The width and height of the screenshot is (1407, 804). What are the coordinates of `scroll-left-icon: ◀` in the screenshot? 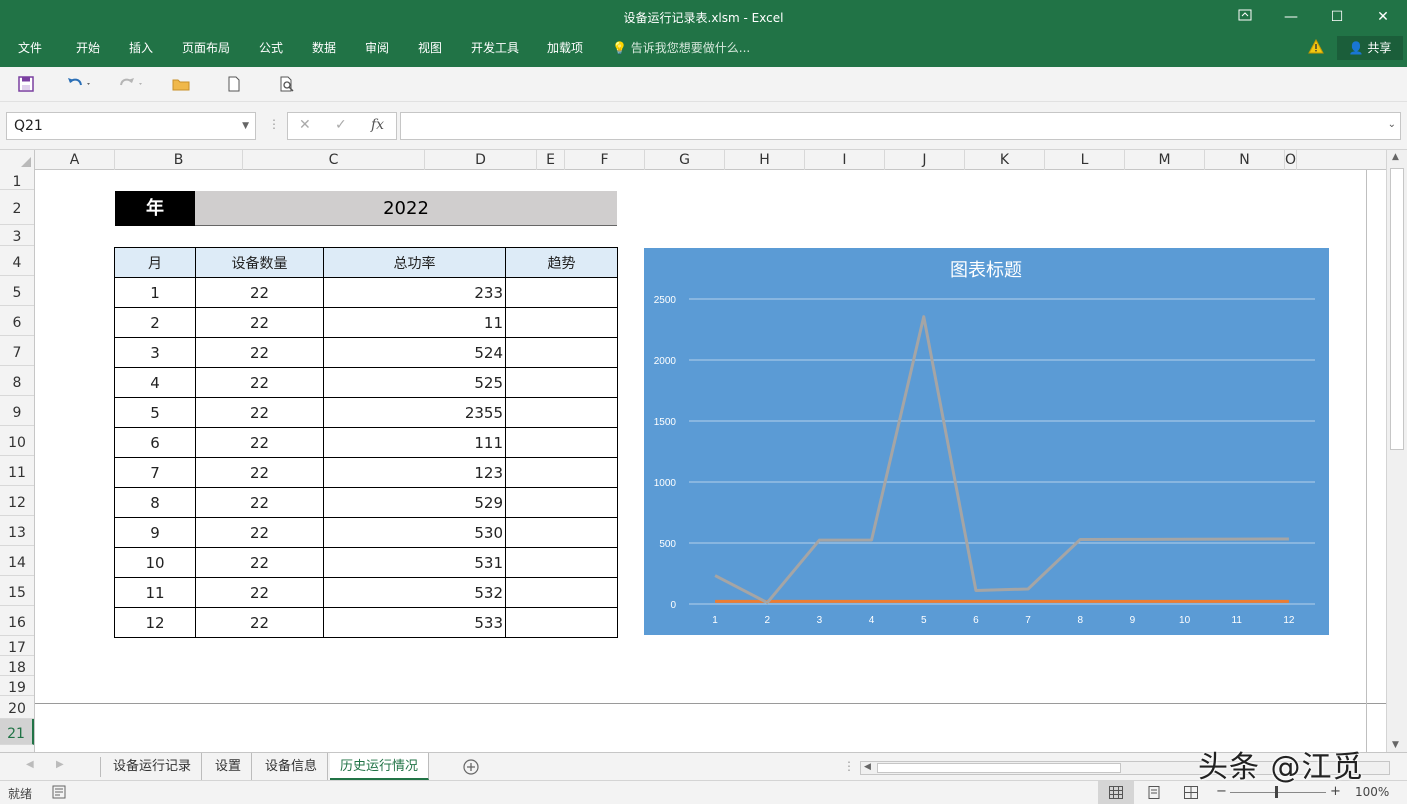 It's located at (867, 767).